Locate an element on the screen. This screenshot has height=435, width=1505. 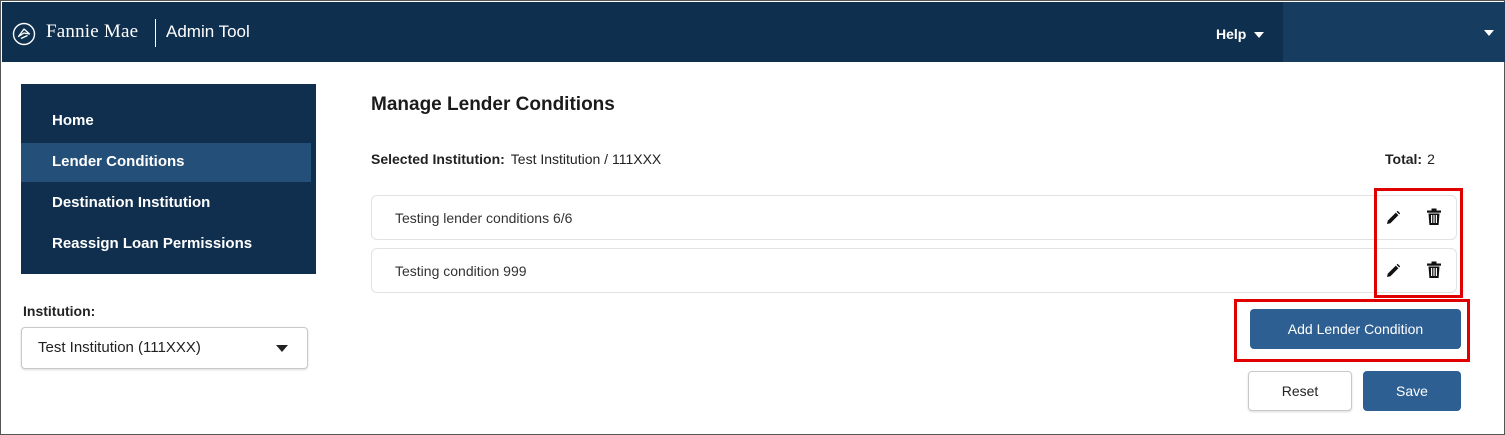
condition-row: Testing condition 999 is located at coordinates (914, 270).